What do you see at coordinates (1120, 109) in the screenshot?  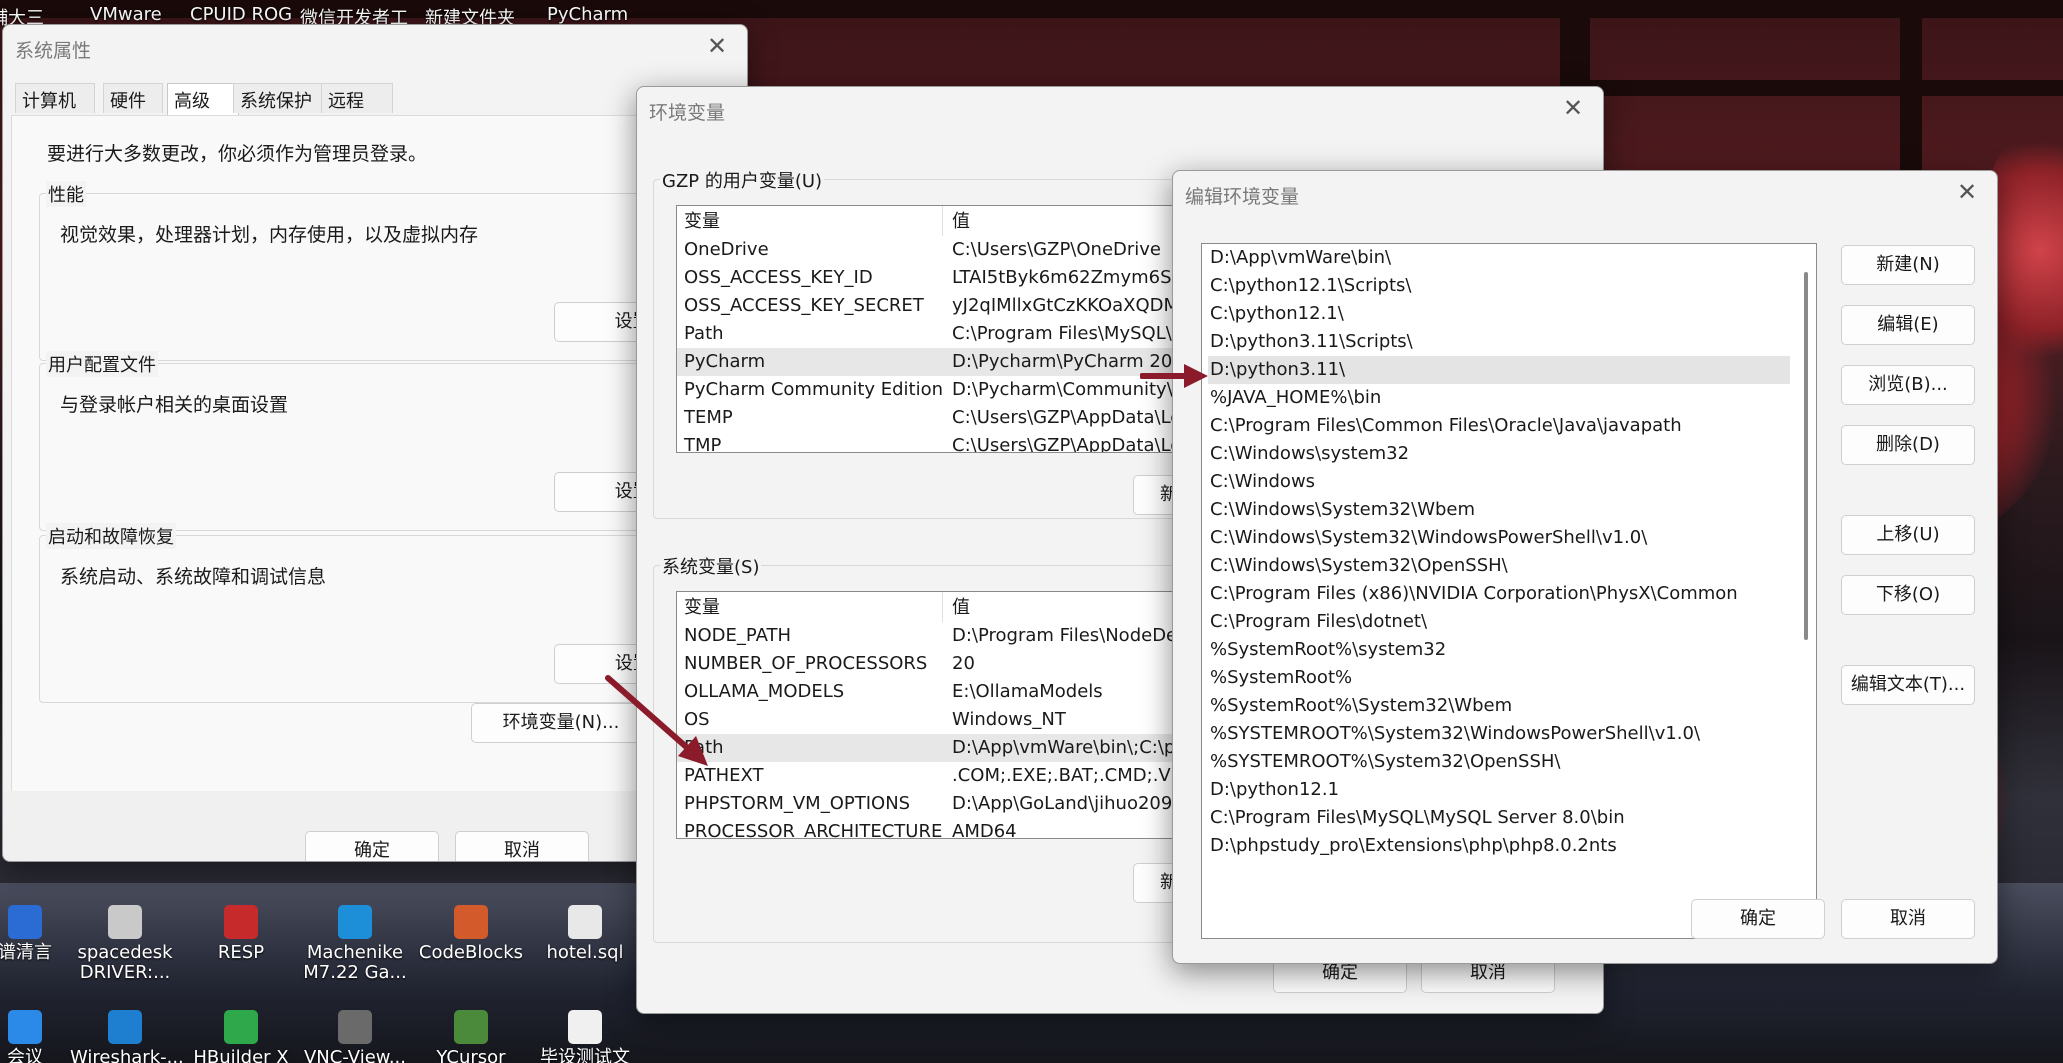 I see `titlebar: 环境变量 ✕` at bounding box center [1120, 109].